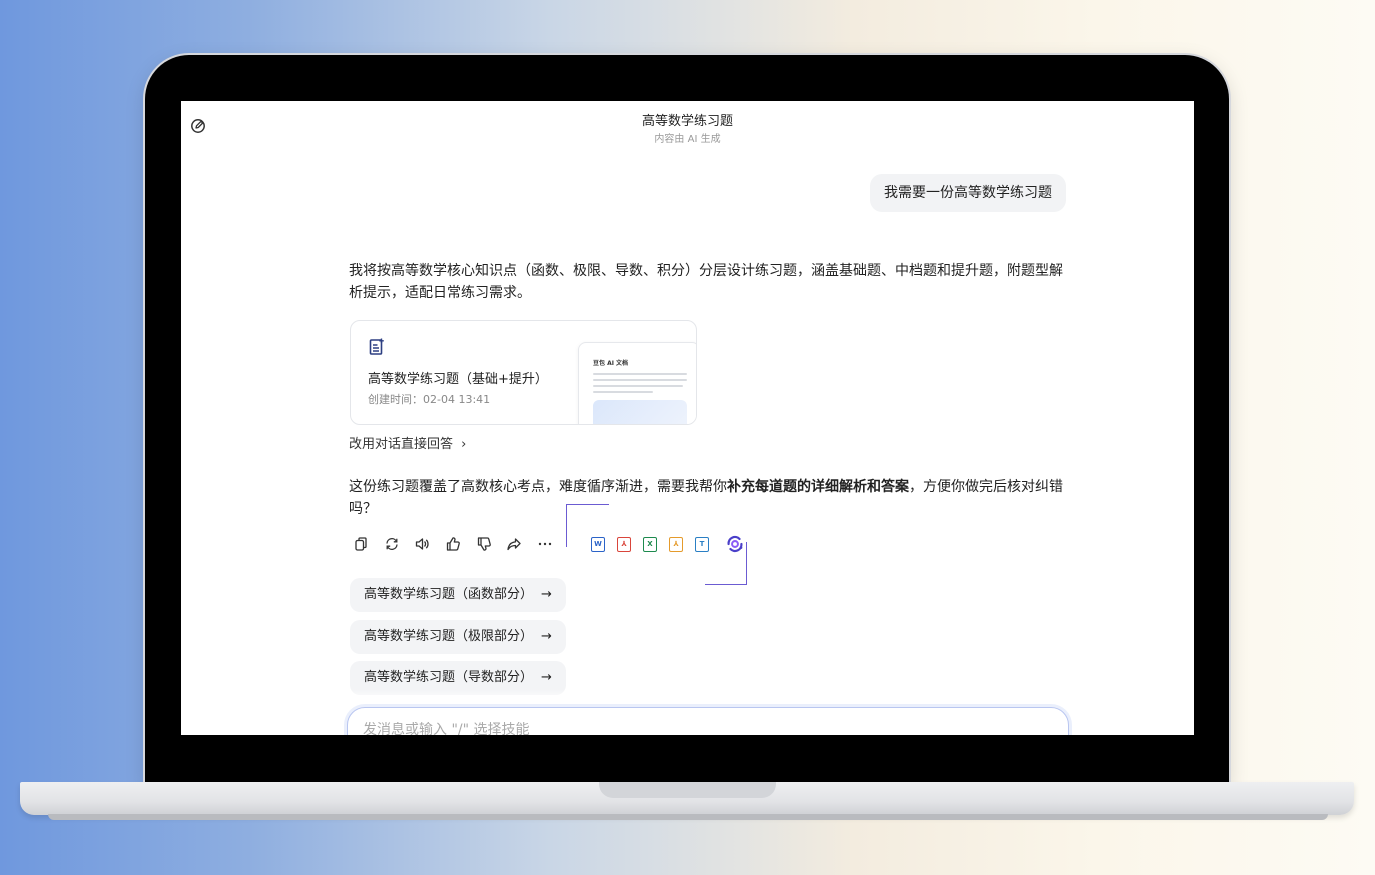 This screenshot has width=1375, height=875. What do you see at coordinates (640, 412) in the screenshot?
I see `thumbnail-image` at bounding box center [640, 412].